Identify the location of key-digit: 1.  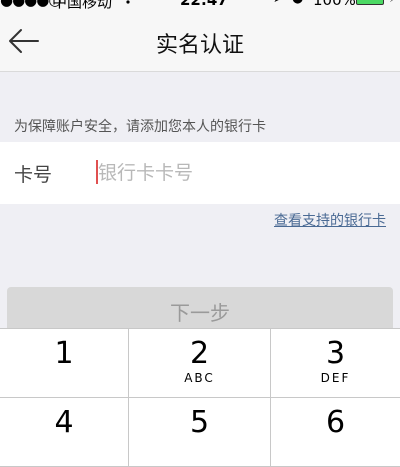
(64, 353).